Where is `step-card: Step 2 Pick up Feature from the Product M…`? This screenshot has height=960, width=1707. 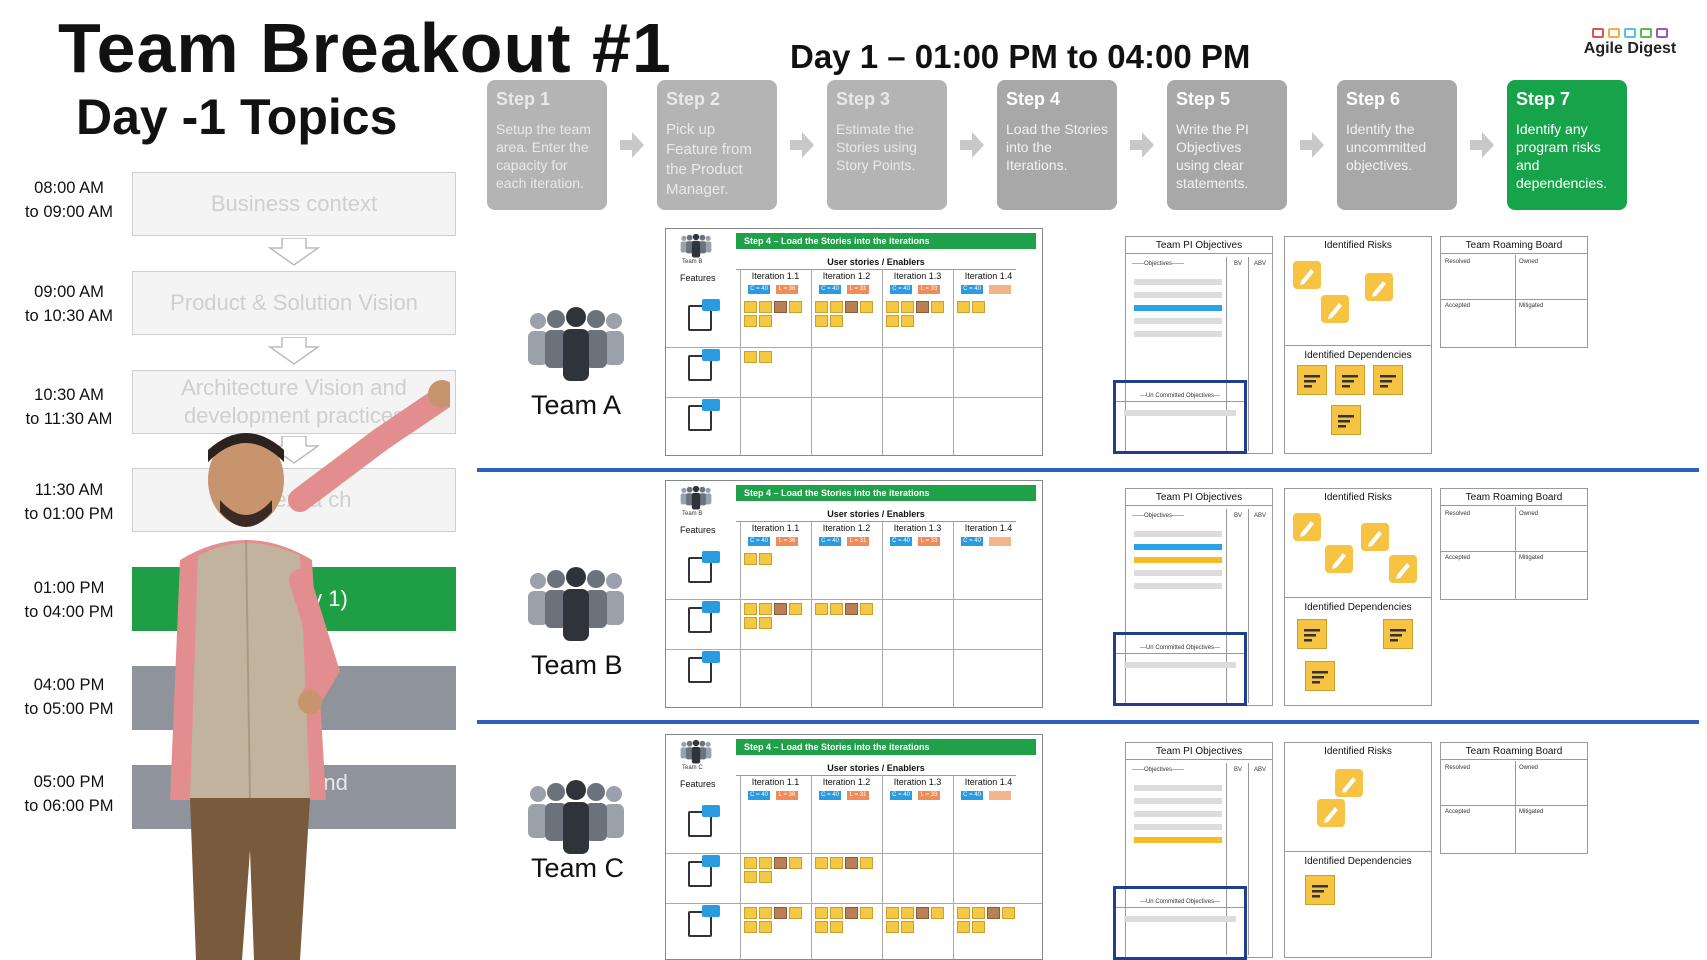
step-card: Step 2 Pick up Feature from the Product M… is located at coordinates (717, 145).